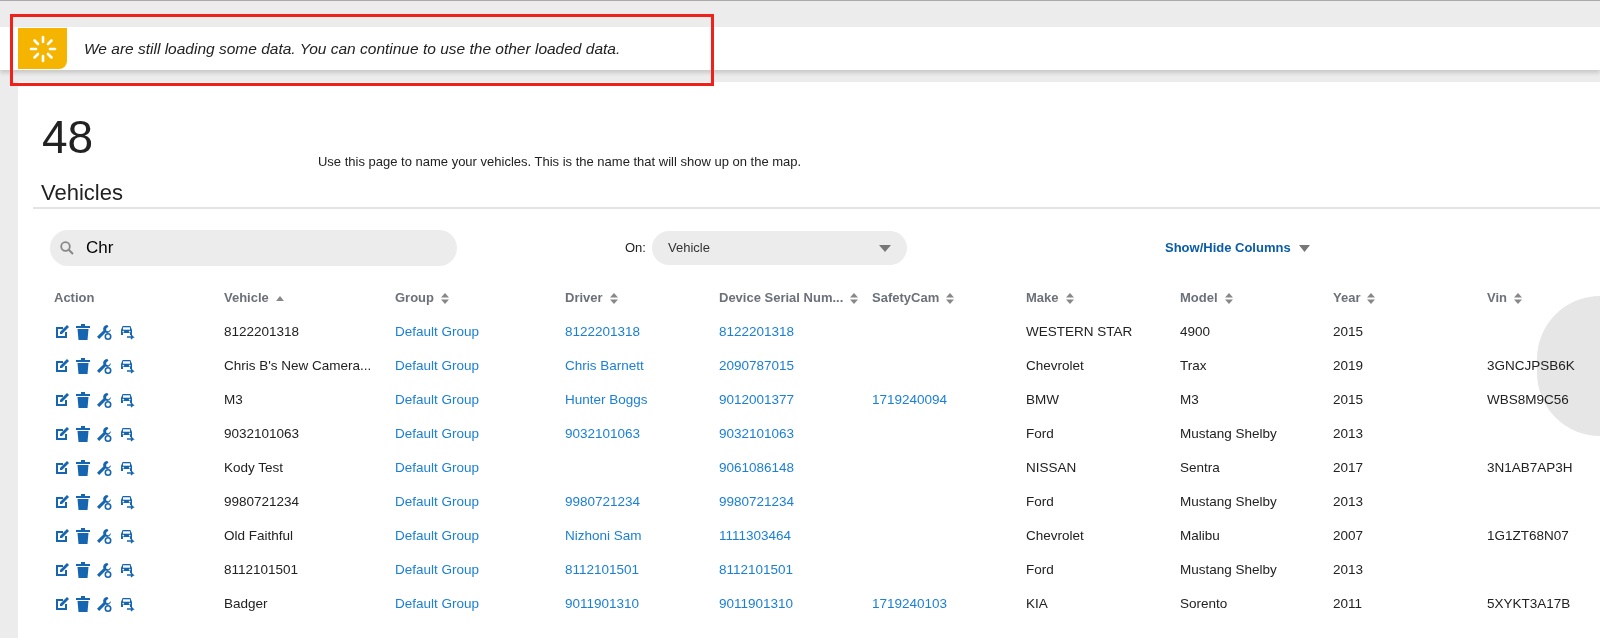 This screenshot has height=638, width=1600. Describe the element at coordinates (1042, 298) in the screenshot. I see `column-header: Make` at that location.